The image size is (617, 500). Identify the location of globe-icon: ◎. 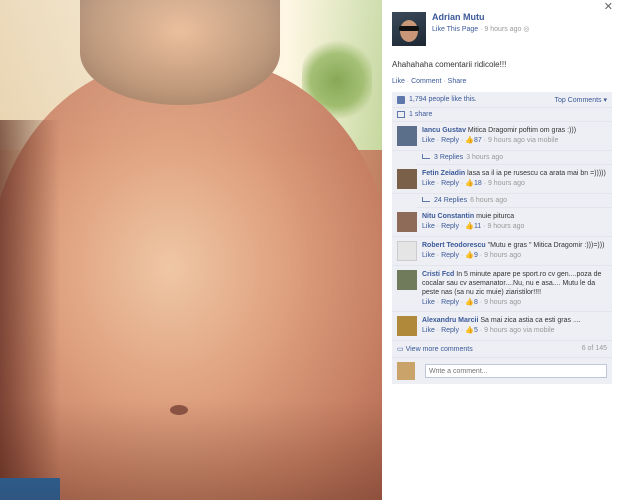
(526, 29).